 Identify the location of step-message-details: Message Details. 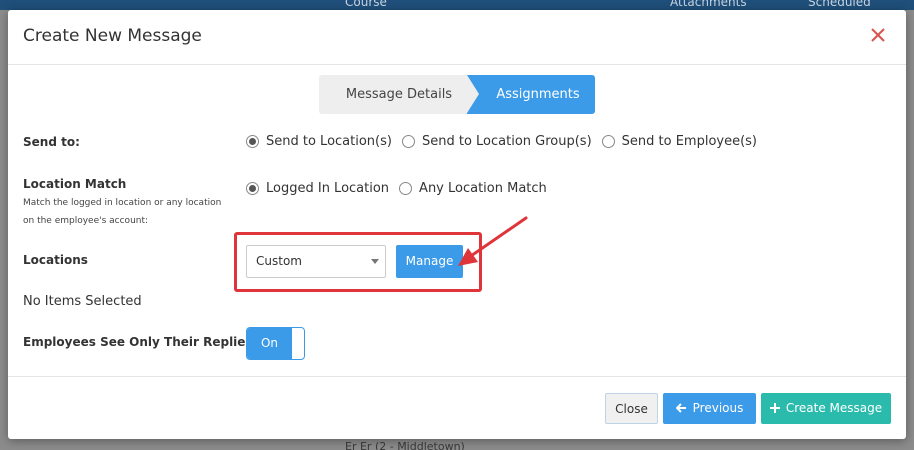
(399, 94).